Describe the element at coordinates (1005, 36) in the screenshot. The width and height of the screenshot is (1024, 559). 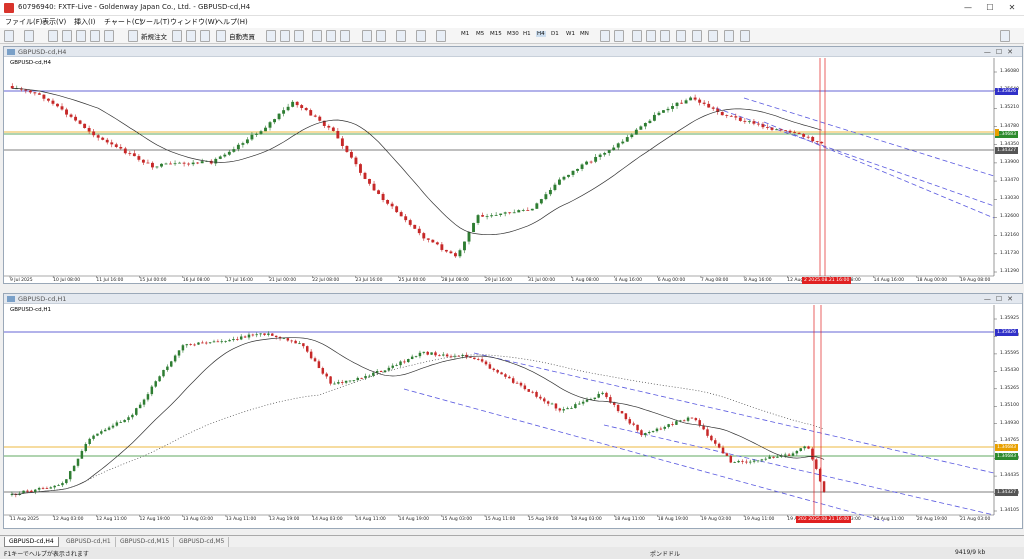
I see `search-icon` at that location.